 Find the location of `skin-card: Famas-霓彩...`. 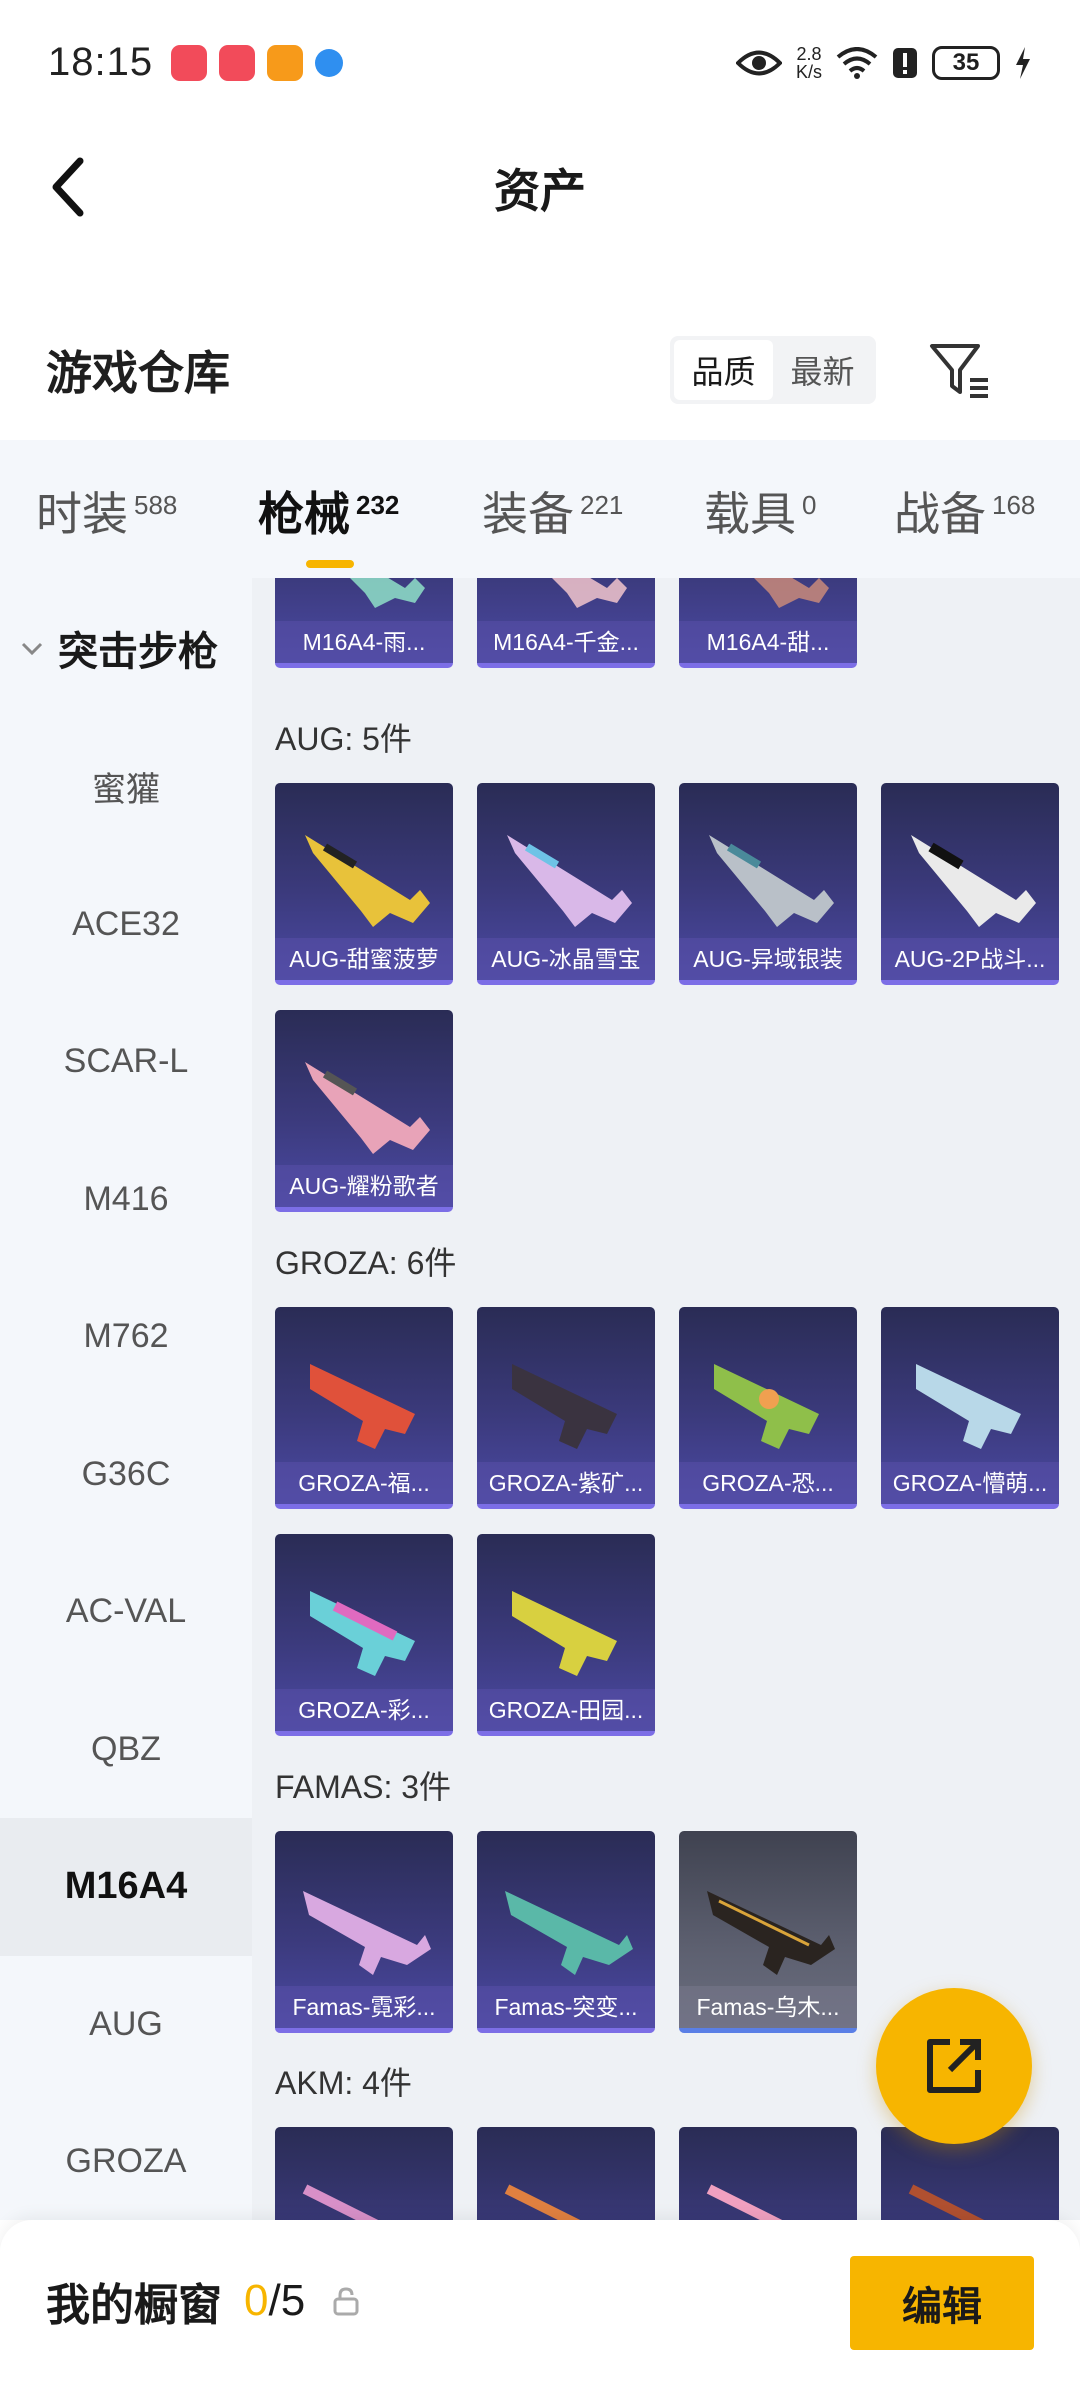

skin-card: Famas-霓彩... is located at coordinates (364, 1932).